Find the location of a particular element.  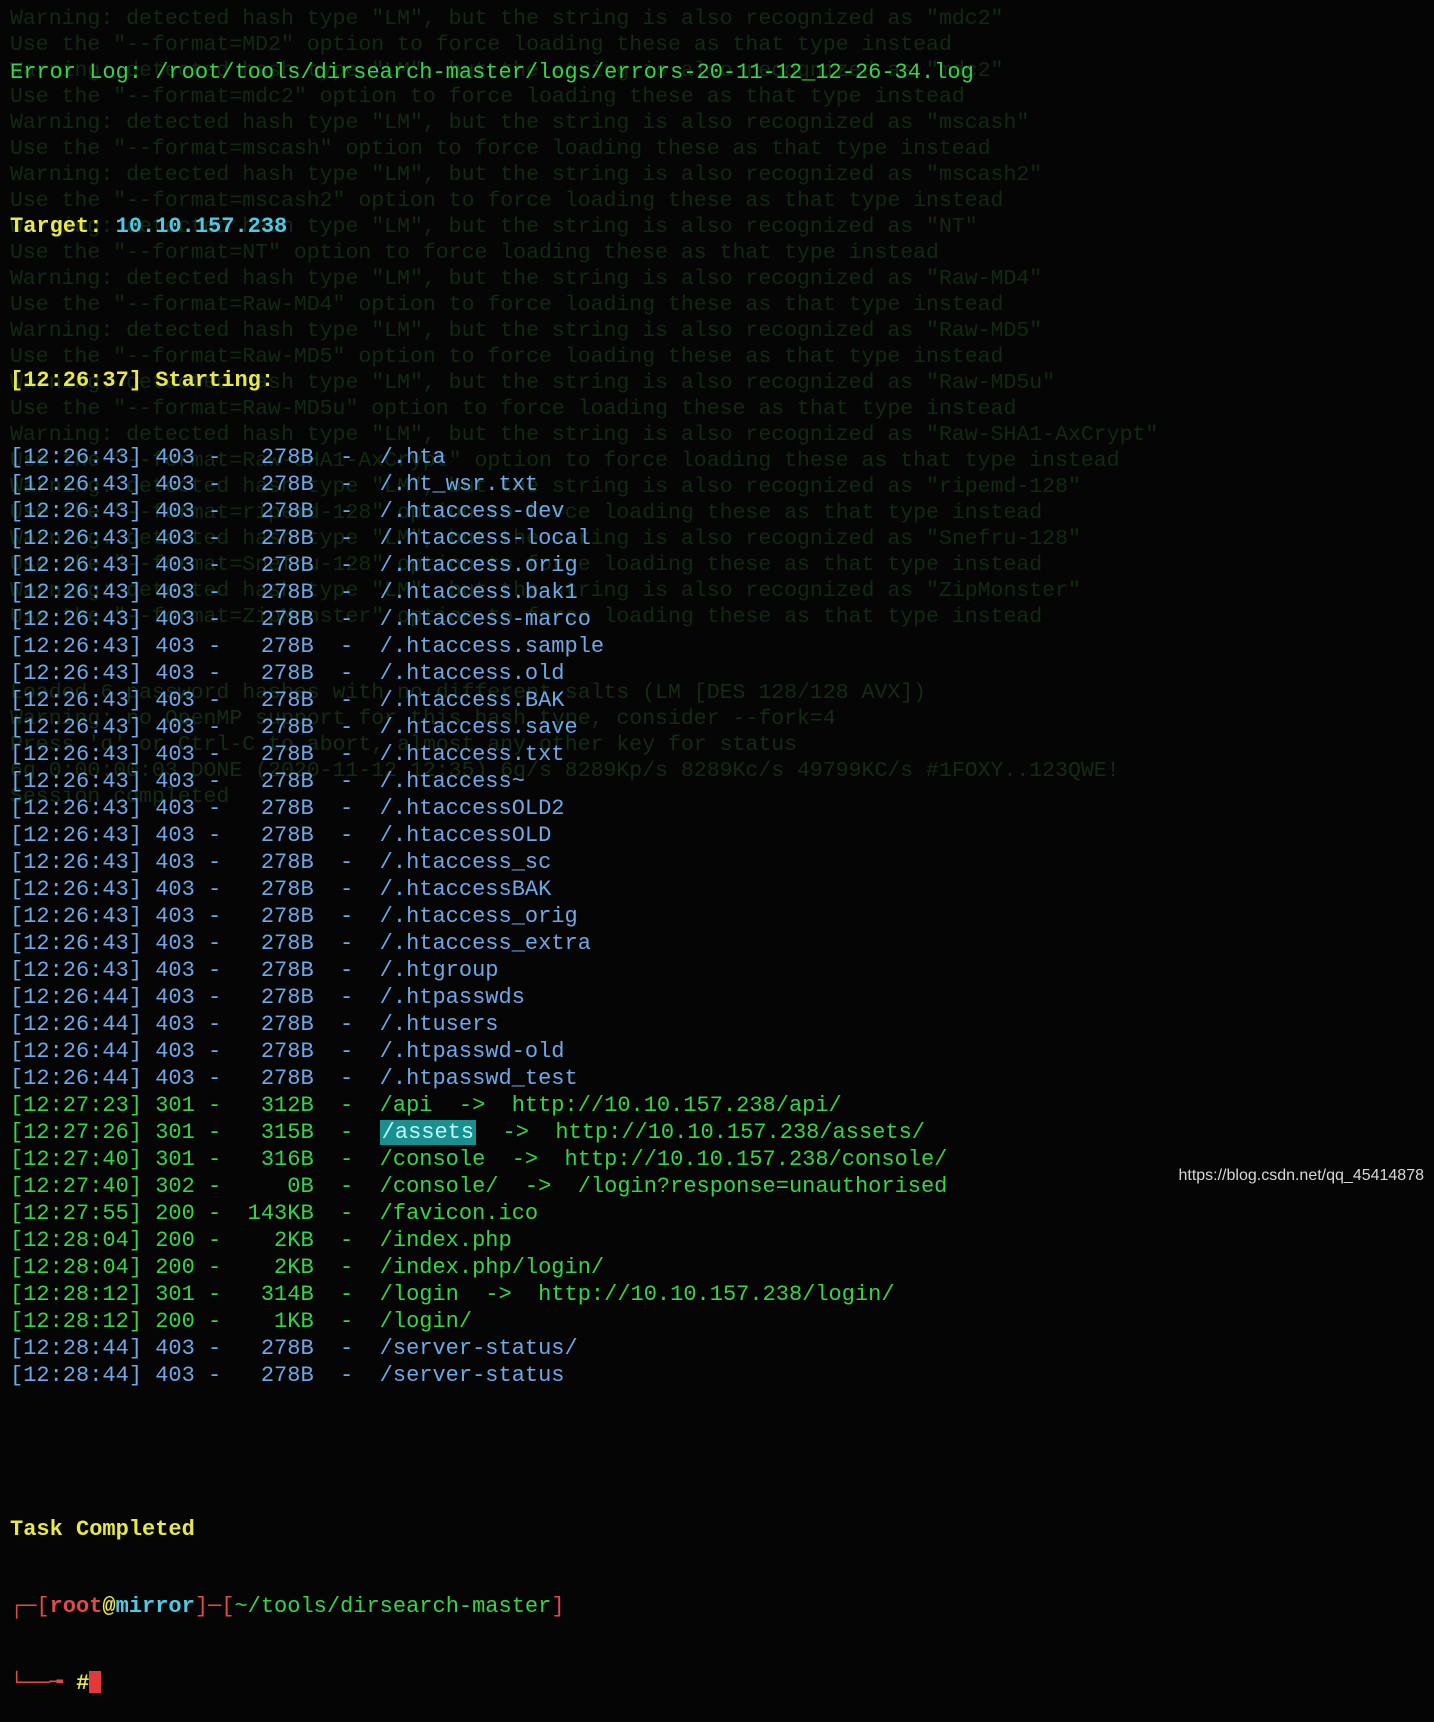

result-row: [12:26:43] 403 - 278B - /.htaccess~ is located at coordinates (267, 781).